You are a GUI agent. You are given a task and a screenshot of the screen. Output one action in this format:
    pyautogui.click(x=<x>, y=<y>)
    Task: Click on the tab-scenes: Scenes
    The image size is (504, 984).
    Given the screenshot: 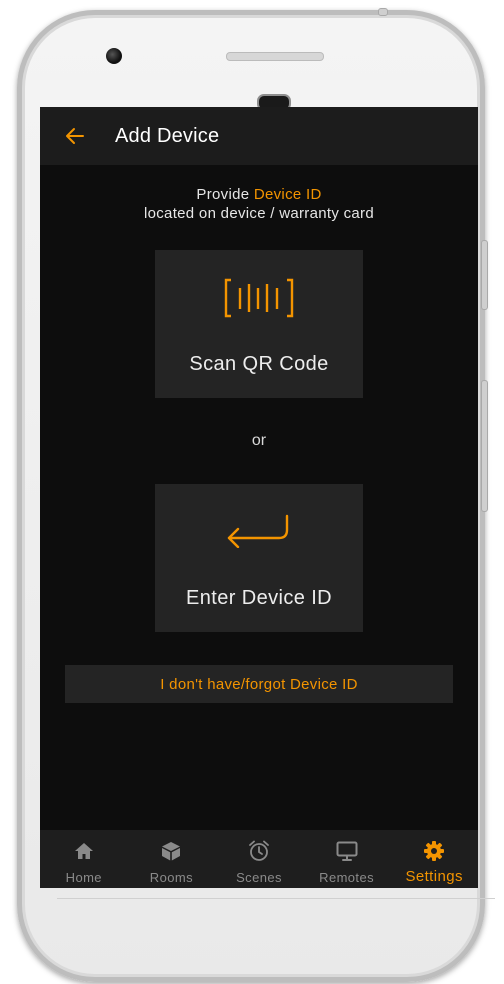 What is the action you would take?
    pyautogui.click(x=259, y=859)
    